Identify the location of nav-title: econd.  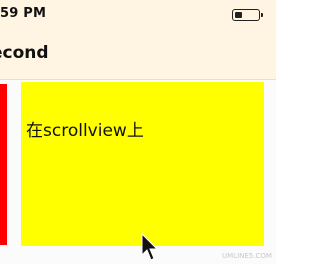
(24, 53).